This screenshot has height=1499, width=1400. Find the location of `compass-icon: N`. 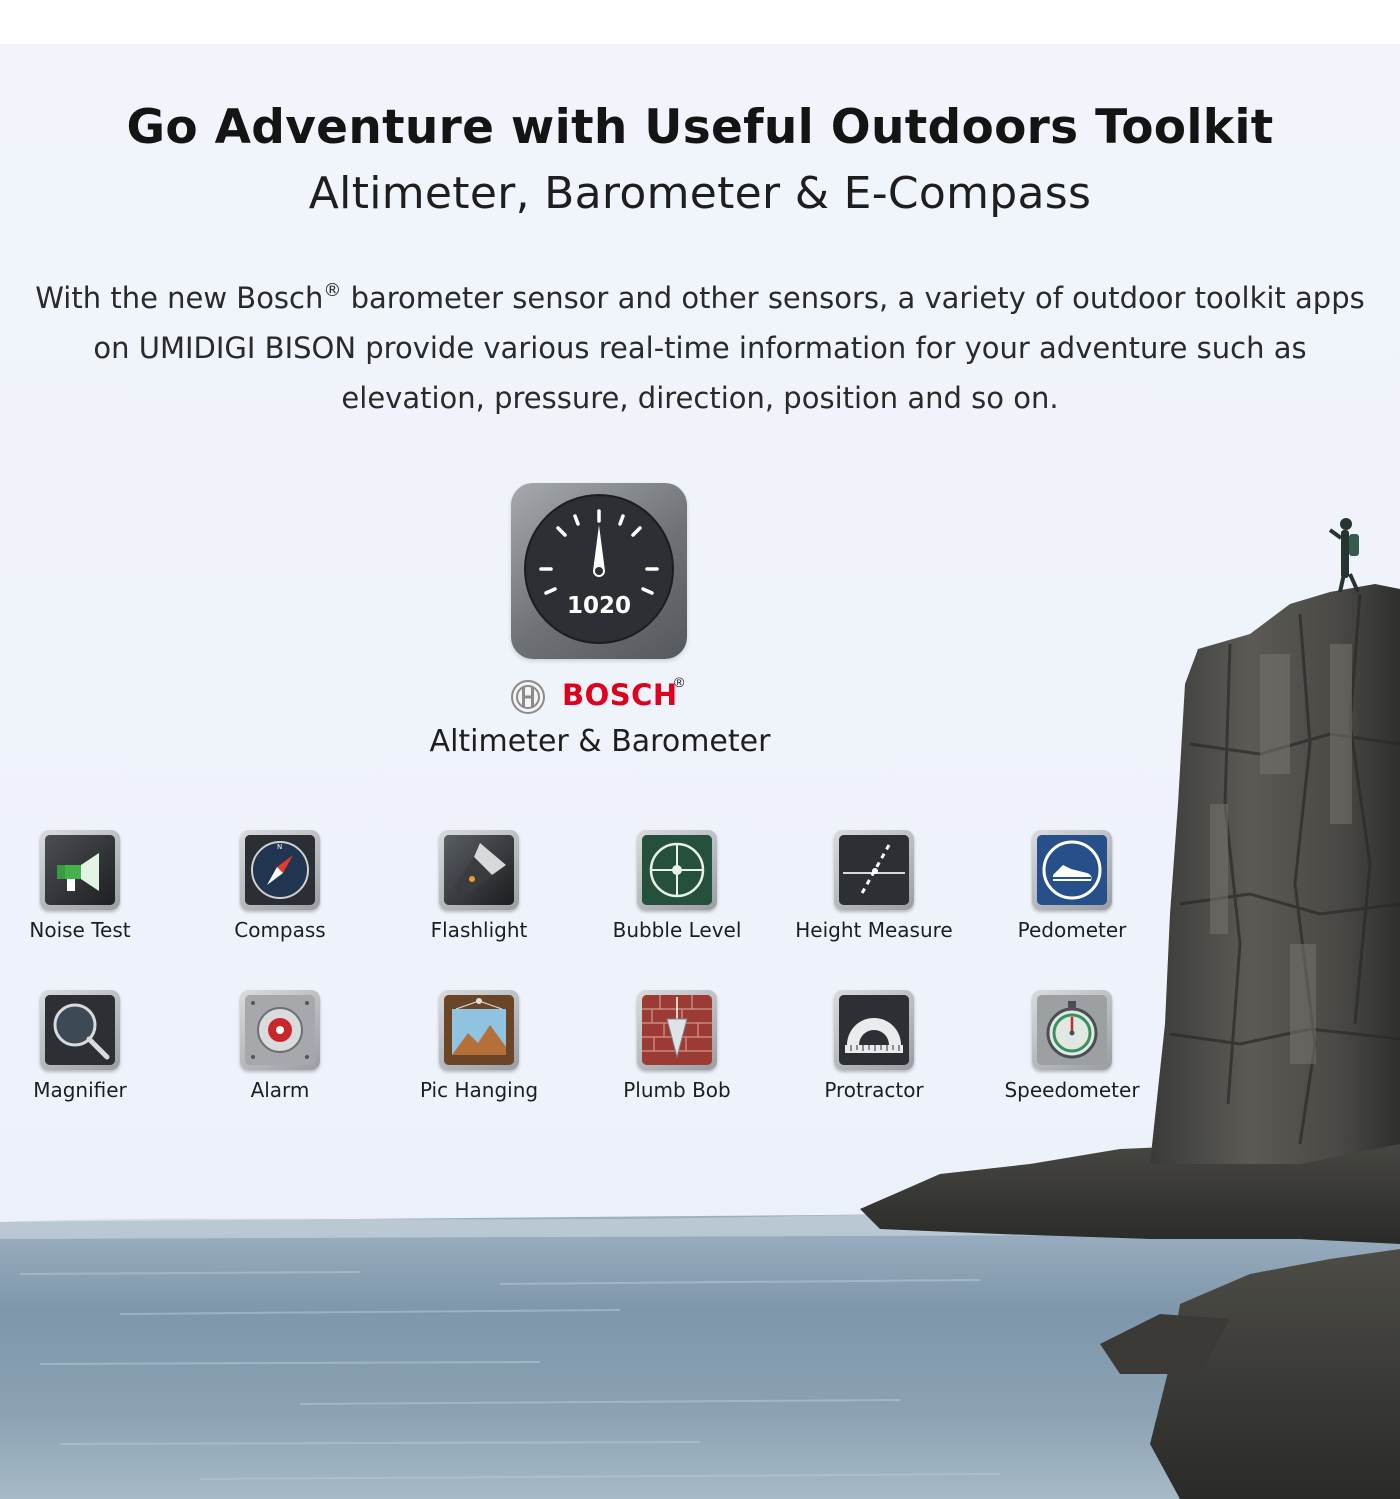

compass-icon: N is located at coordinates (280, 870).